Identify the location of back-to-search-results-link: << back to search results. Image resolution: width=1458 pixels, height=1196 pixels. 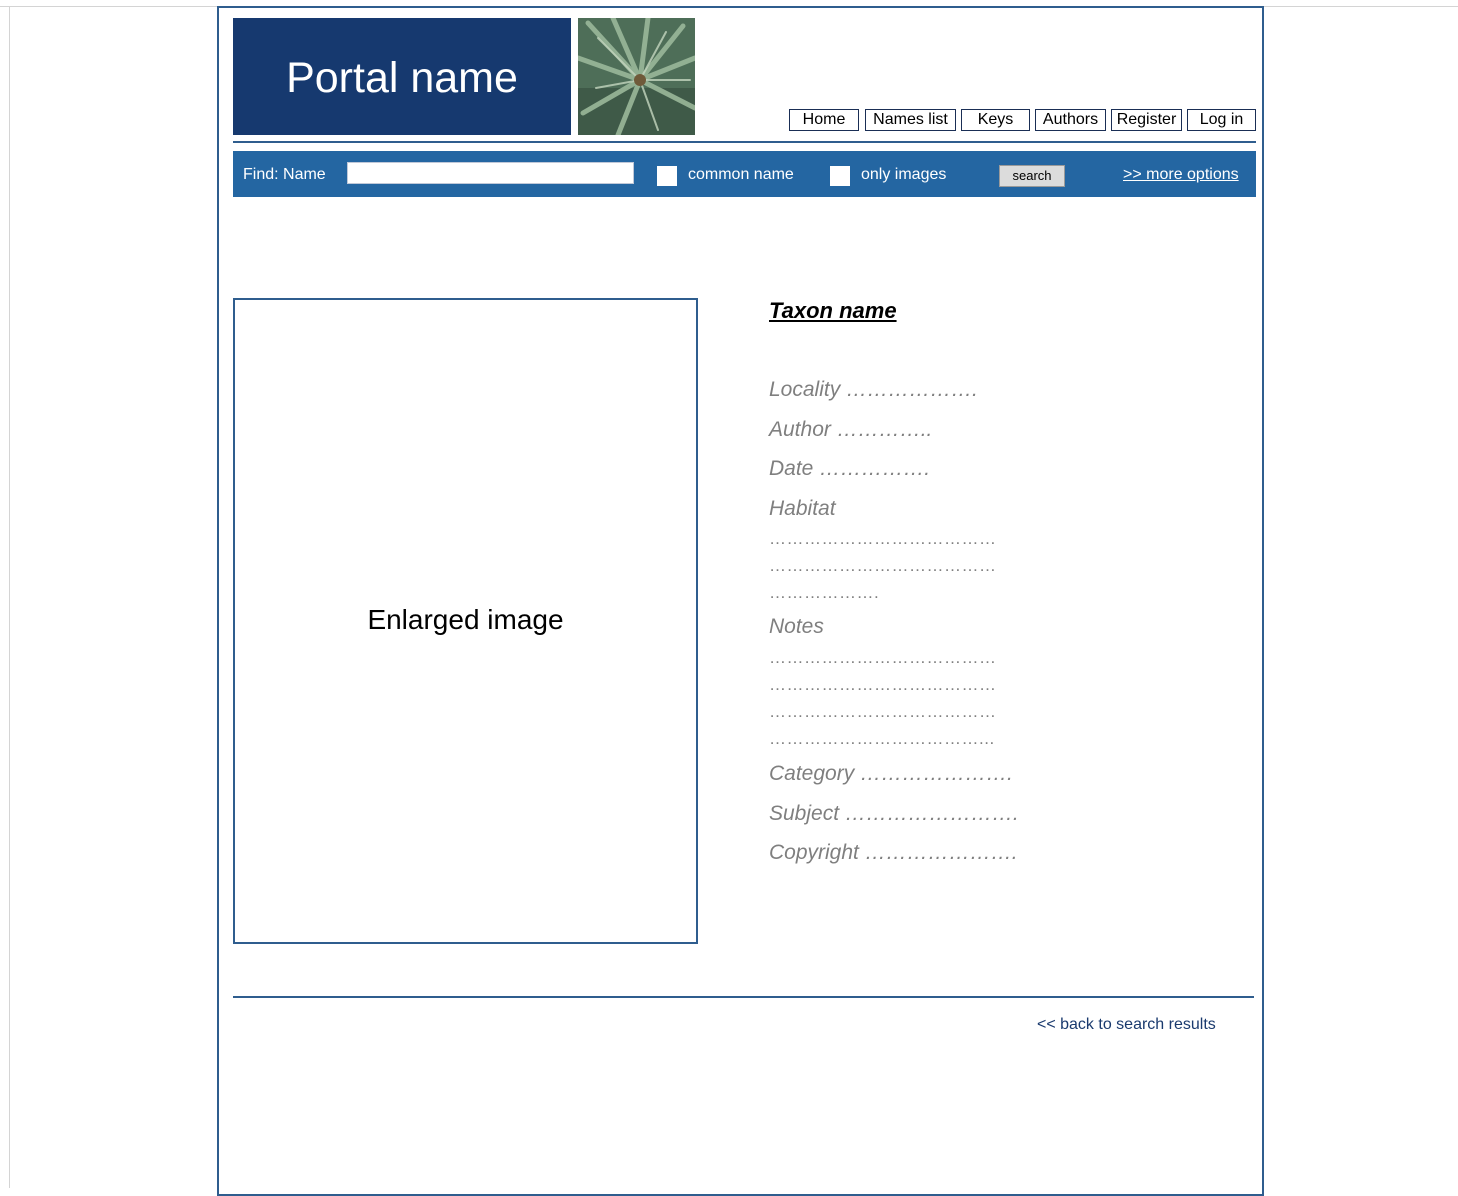
(1126, 1025).